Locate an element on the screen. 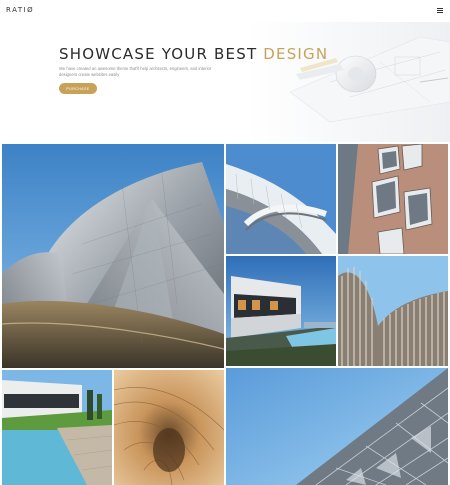 This screenshot has width=450, height=485. hero-title: SHOWCASE YOUR BEST DESIGN is located at coordinates (193, 54).